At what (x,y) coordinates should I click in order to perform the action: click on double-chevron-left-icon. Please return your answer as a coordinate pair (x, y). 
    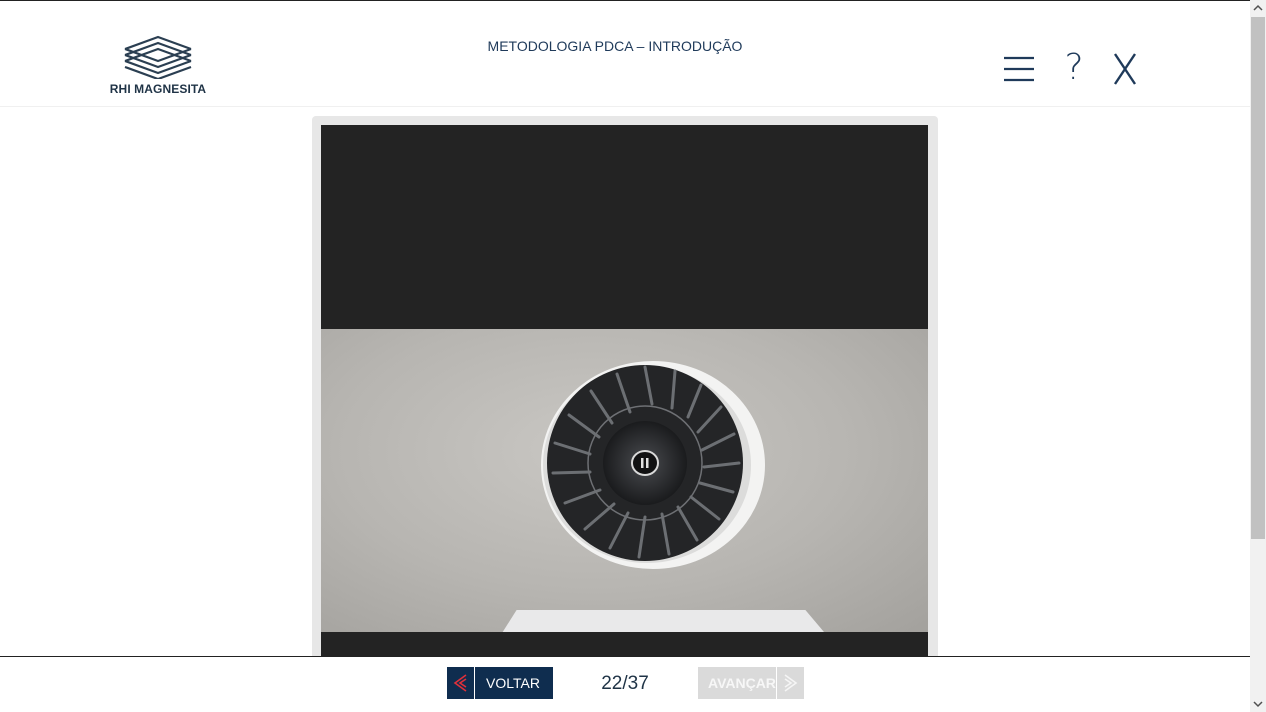
    Looking at the image, I should click on (460, 683).